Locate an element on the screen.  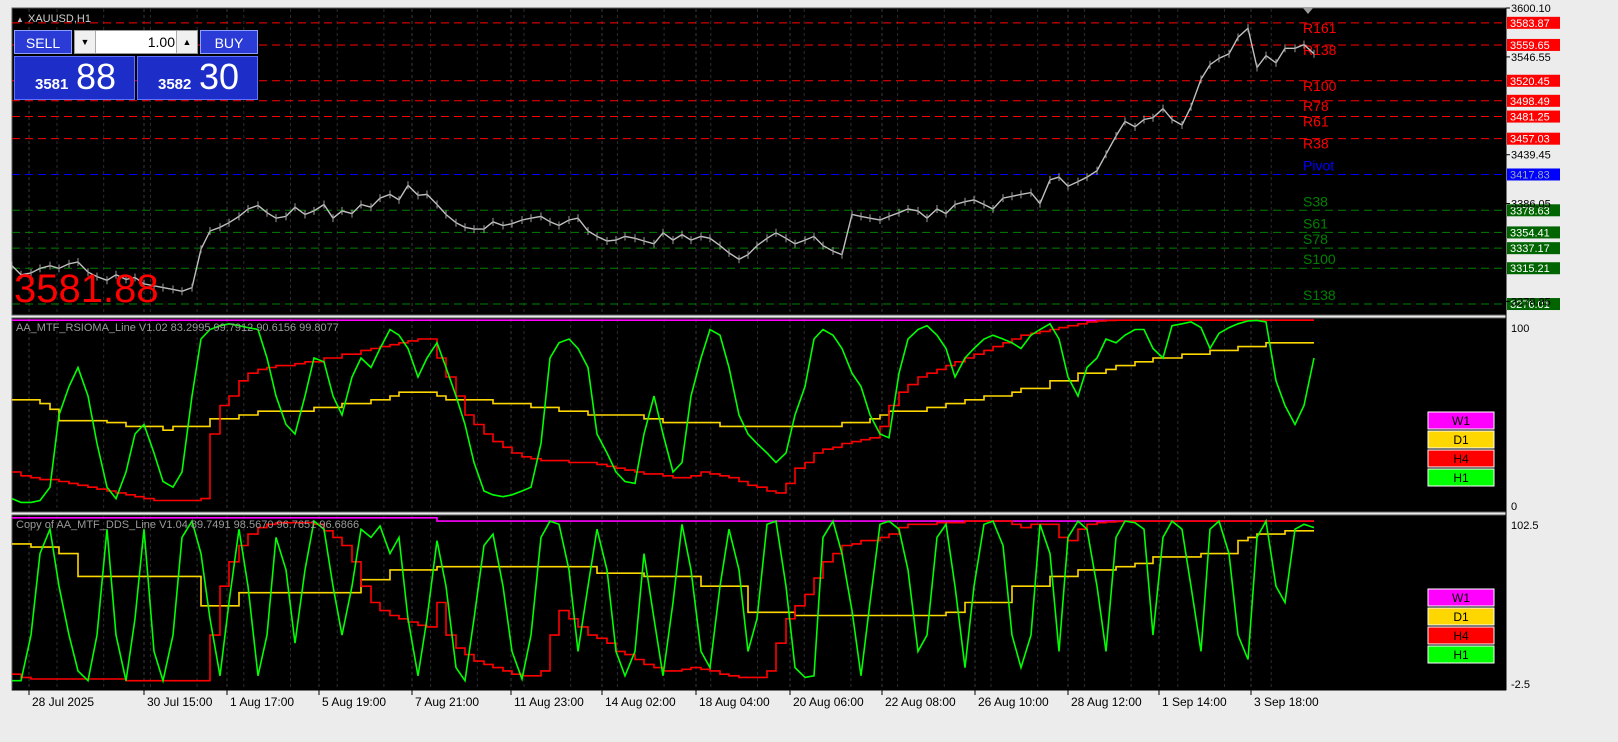
level-name-s100: S100 is located at coordinates (1319, 259).